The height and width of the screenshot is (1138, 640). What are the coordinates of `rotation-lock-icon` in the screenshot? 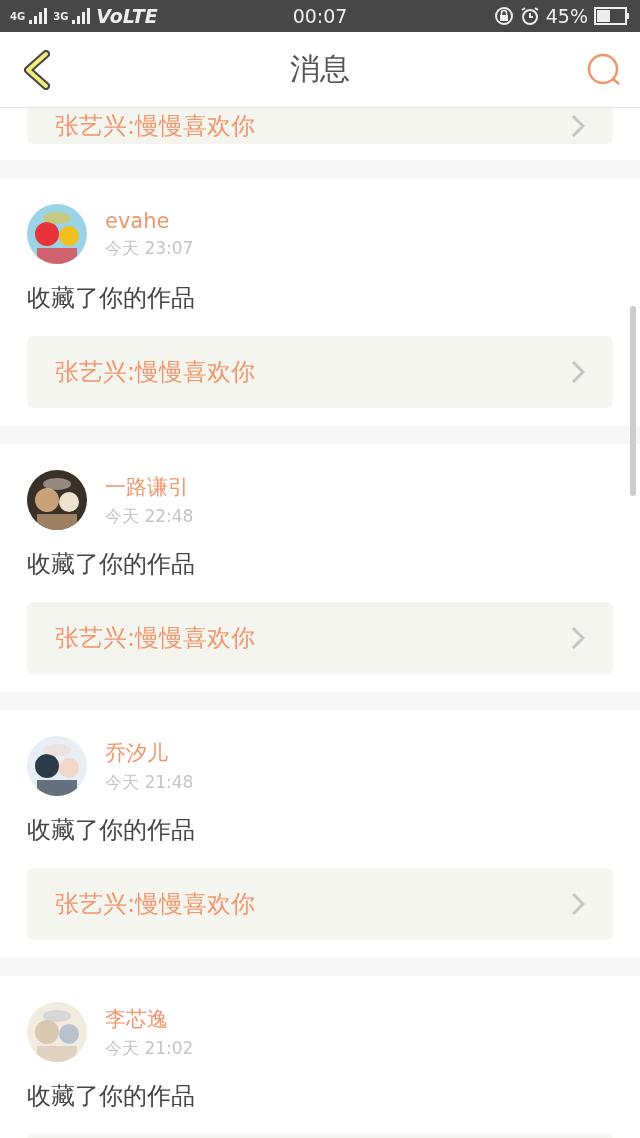 It's located at (503, 16).